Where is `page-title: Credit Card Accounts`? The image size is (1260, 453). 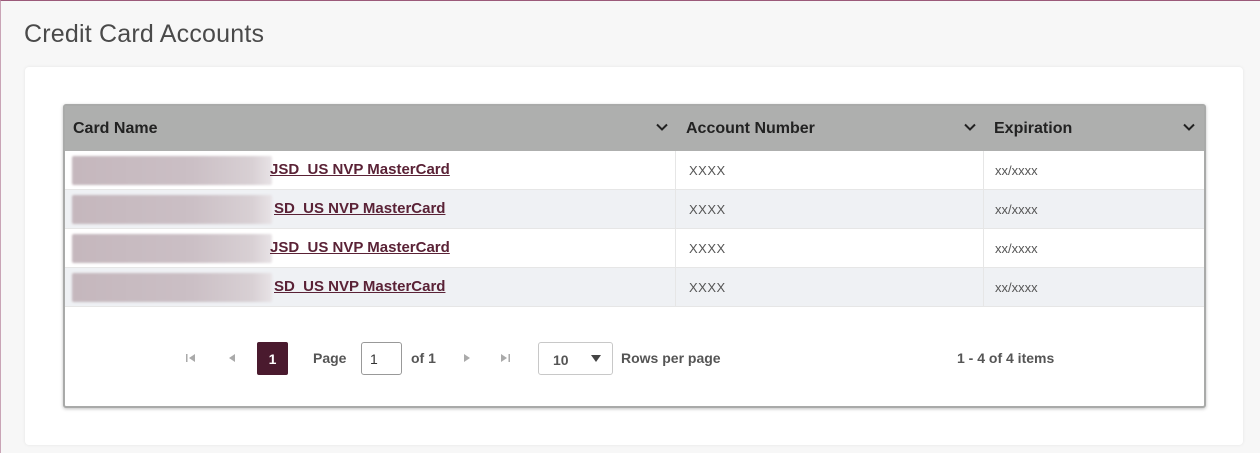 page-title: Credit Card Accounts is located at coordinates (144, 34).